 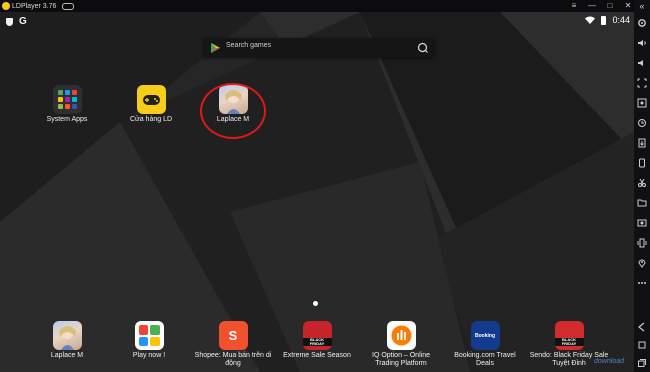 What do you see at coordinates (642, 243) in the screenshot?
I see `shake-icon` at bounding box center [642, 243].